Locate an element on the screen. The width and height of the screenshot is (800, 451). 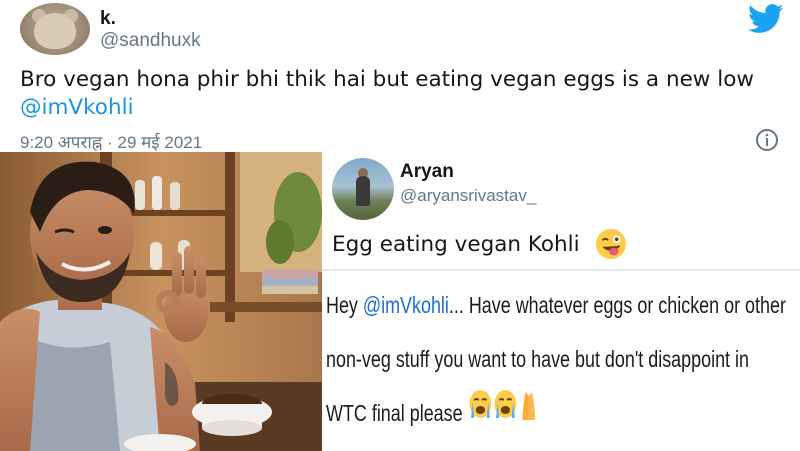
avatar-figure is located at coordinates (363, 191).